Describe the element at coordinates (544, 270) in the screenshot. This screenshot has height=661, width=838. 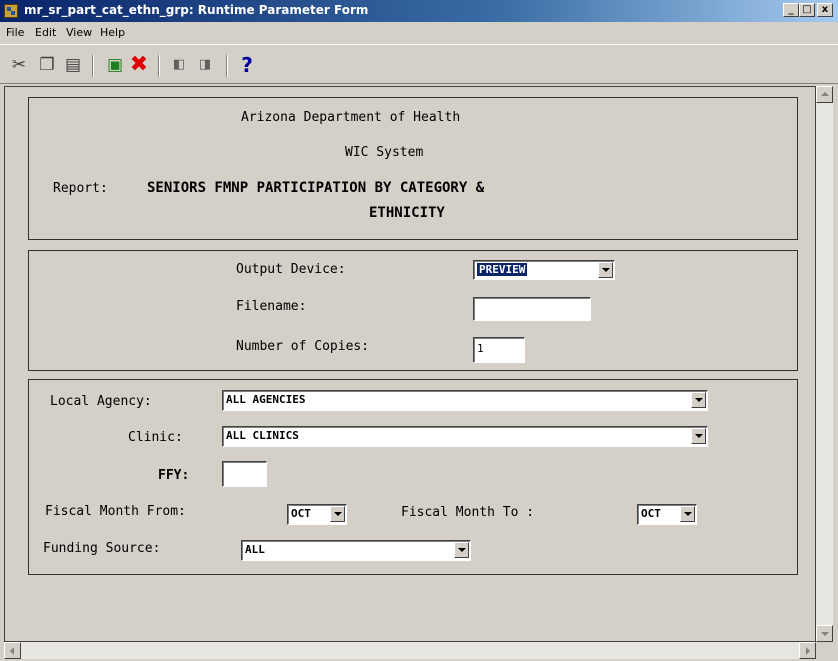
I see `output-device-select: PREVIEW` at that location.